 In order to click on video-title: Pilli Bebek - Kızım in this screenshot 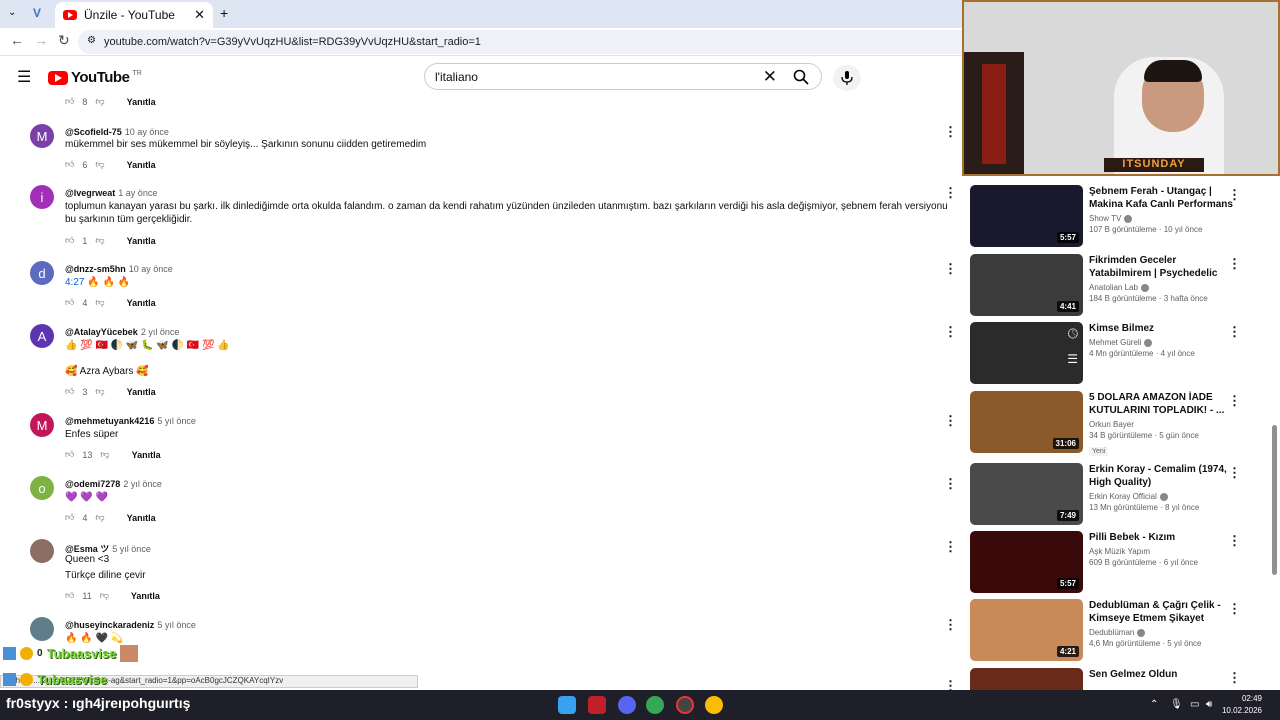, I will do `click(1164, 537)`.